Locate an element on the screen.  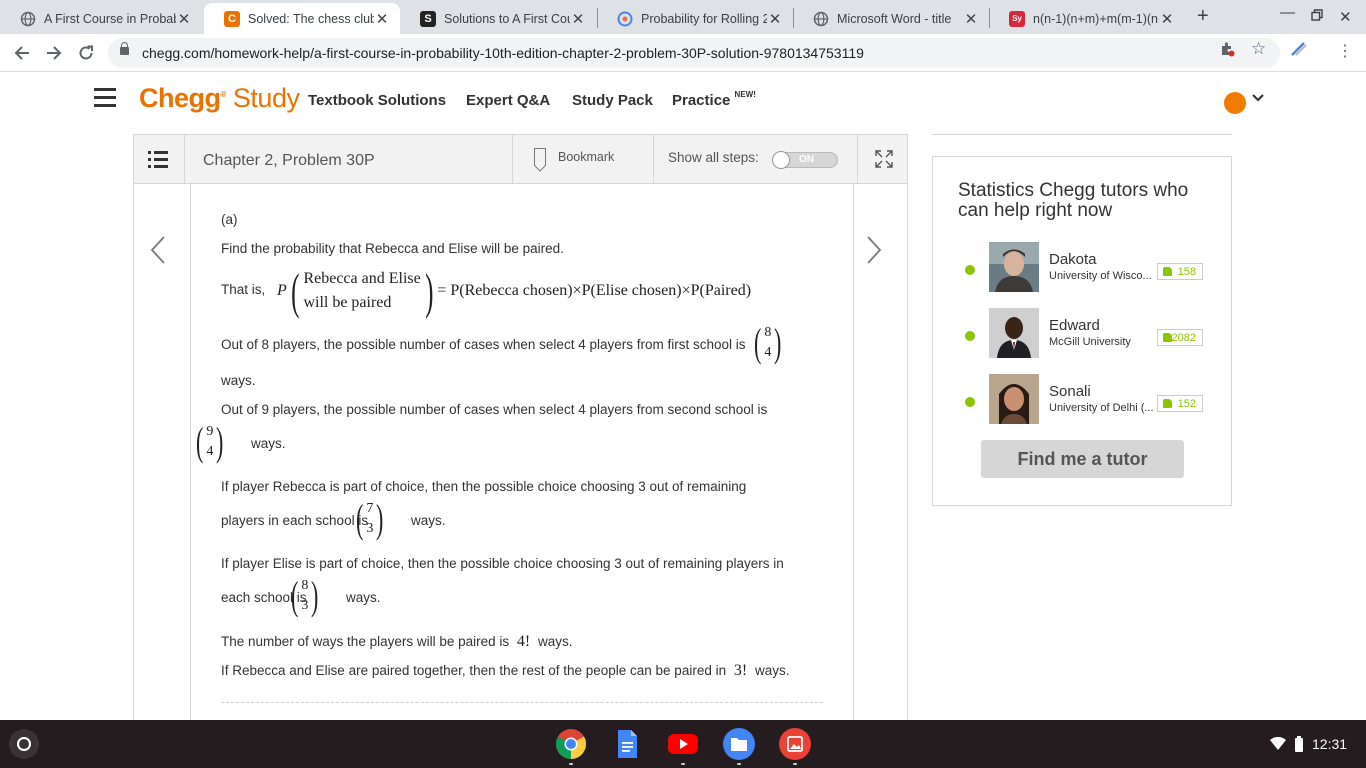
youtube-icon is located at coordinates (683, 744).